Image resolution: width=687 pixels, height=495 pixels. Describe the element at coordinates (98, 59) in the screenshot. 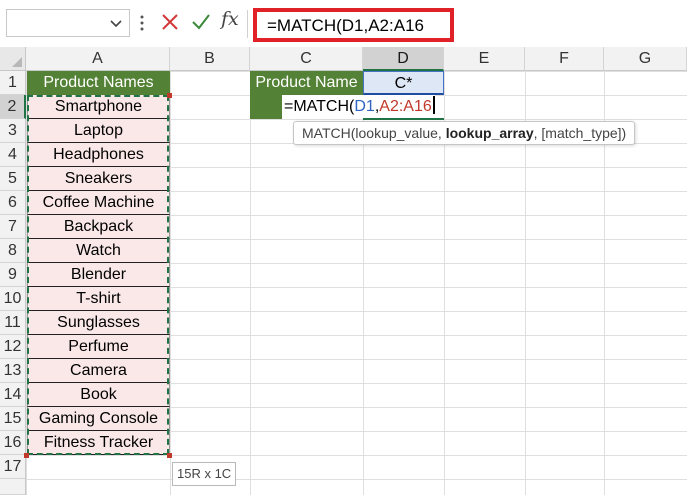

I see `column-header-a: A` at that location.